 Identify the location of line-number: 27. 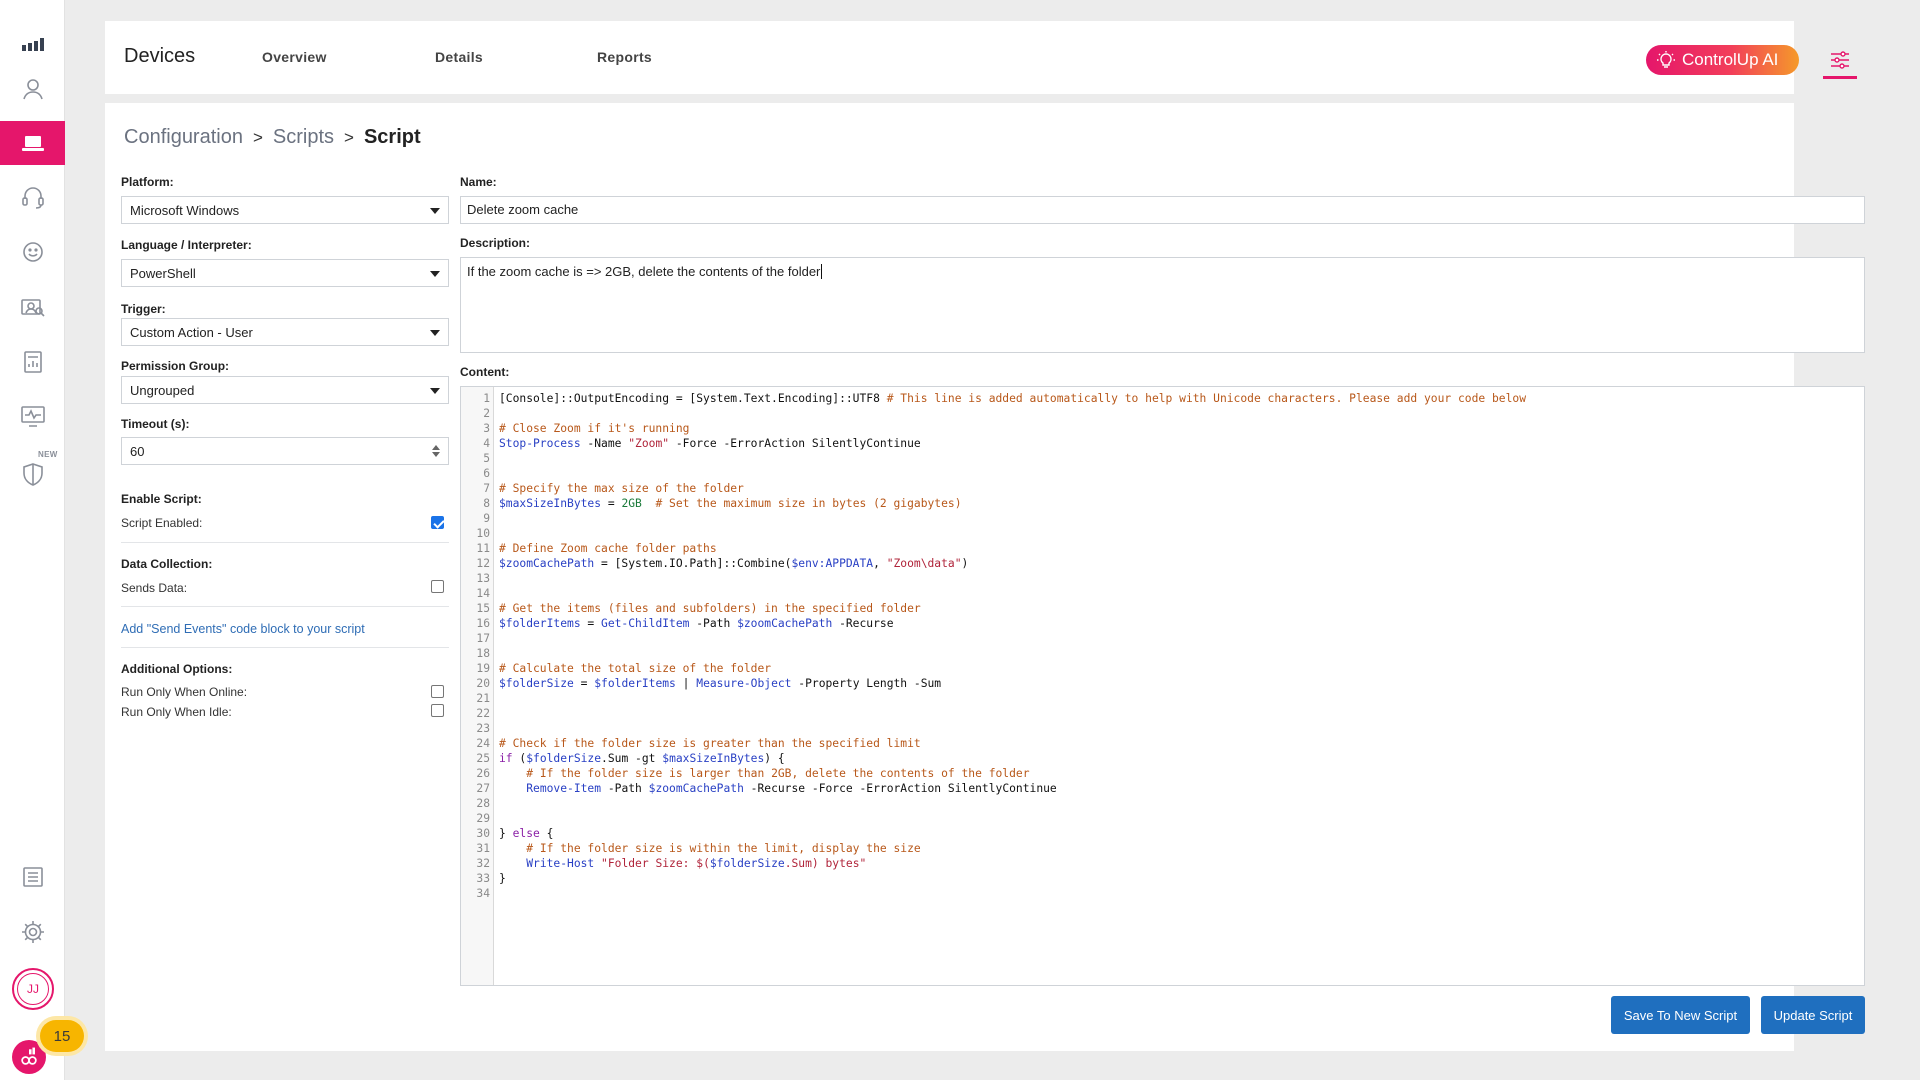
(483, 788).